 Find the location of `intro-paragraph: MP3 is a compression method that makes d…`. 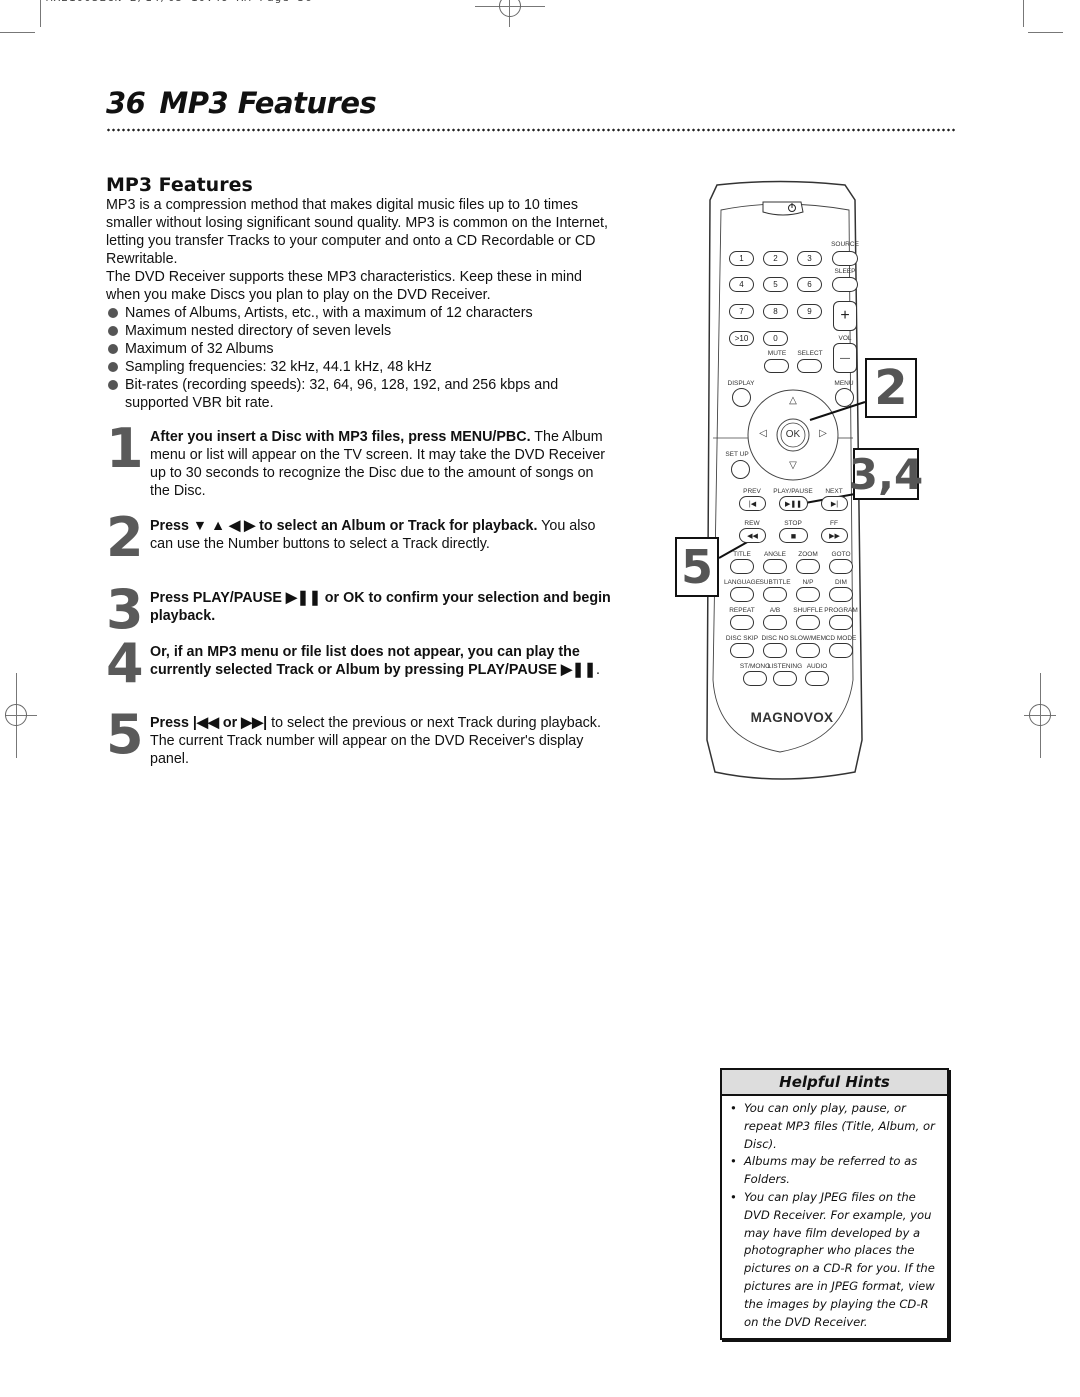

intro-paragraph: MP3 is a compression method that makes d… is located at coordinates (357, 232).